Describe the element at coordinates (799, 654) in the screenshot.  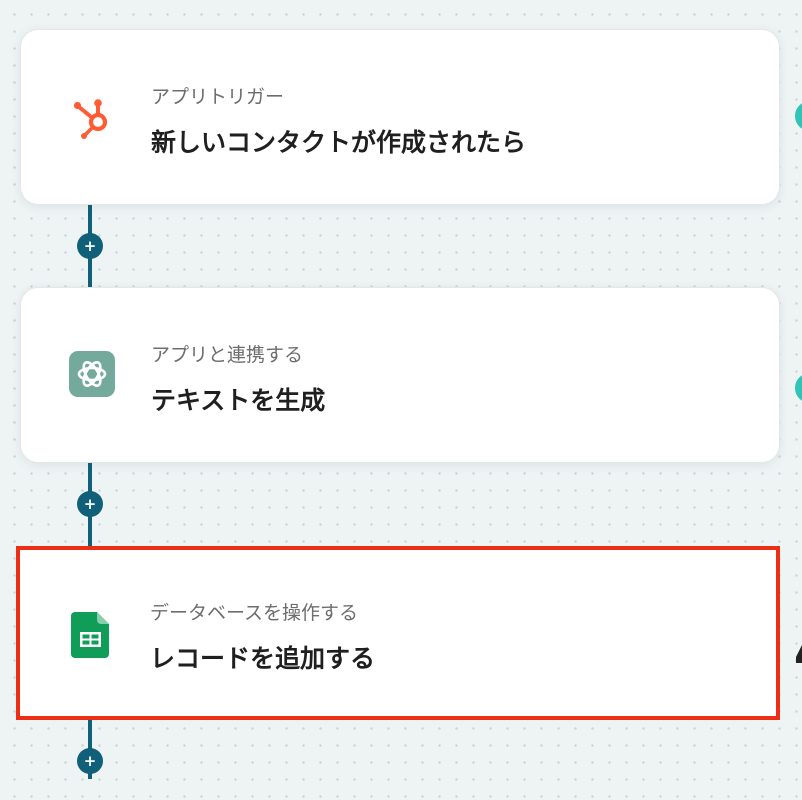
I see `pen-icon` at that location.